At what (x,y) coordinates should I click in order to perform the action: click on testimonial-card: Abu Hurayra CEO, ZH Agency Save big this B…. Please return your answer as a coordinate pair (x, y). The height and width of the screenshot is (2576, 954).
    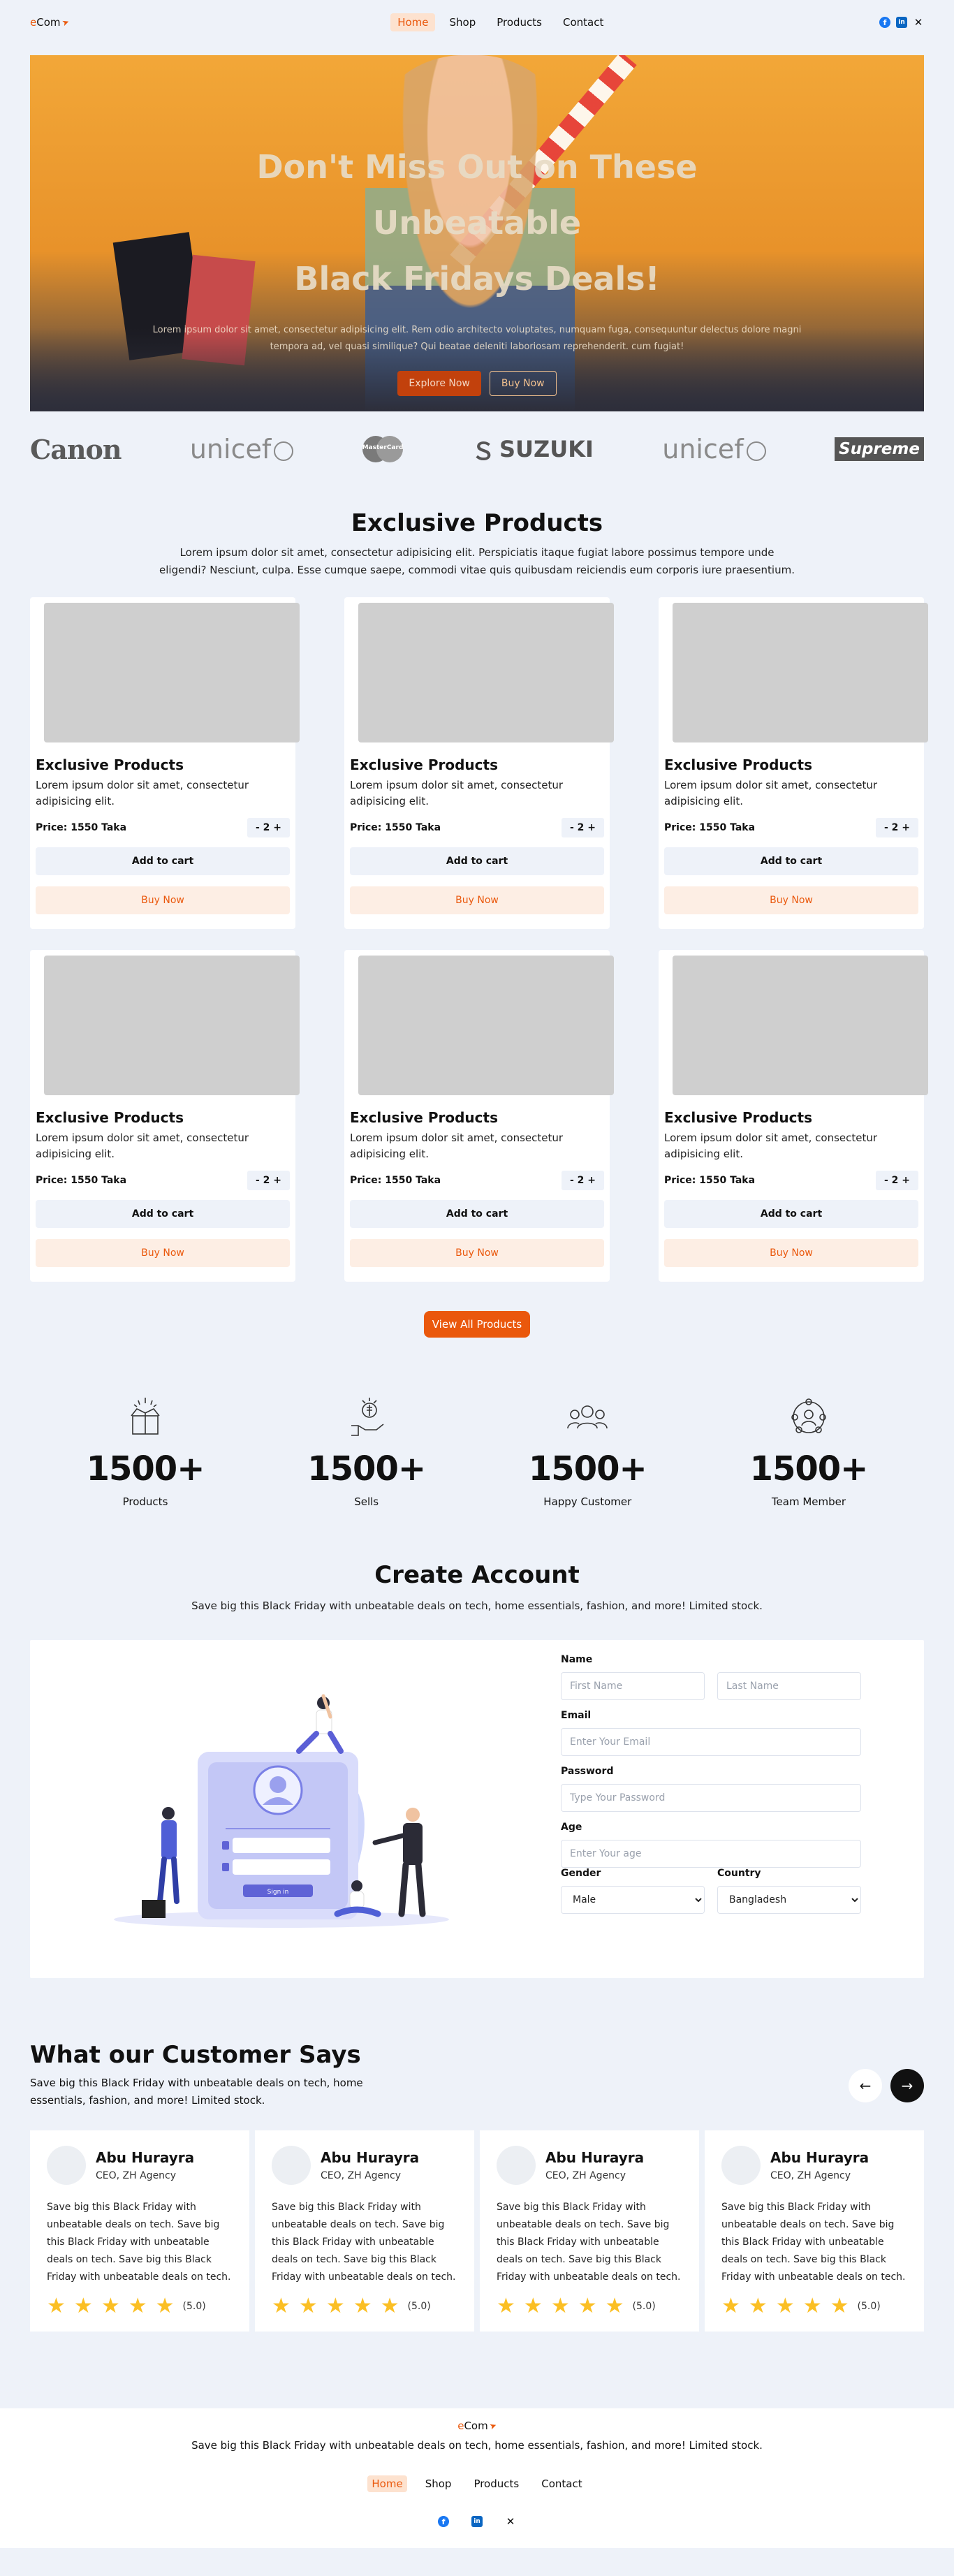
    Looking at the image, I should click on (815, 2231).